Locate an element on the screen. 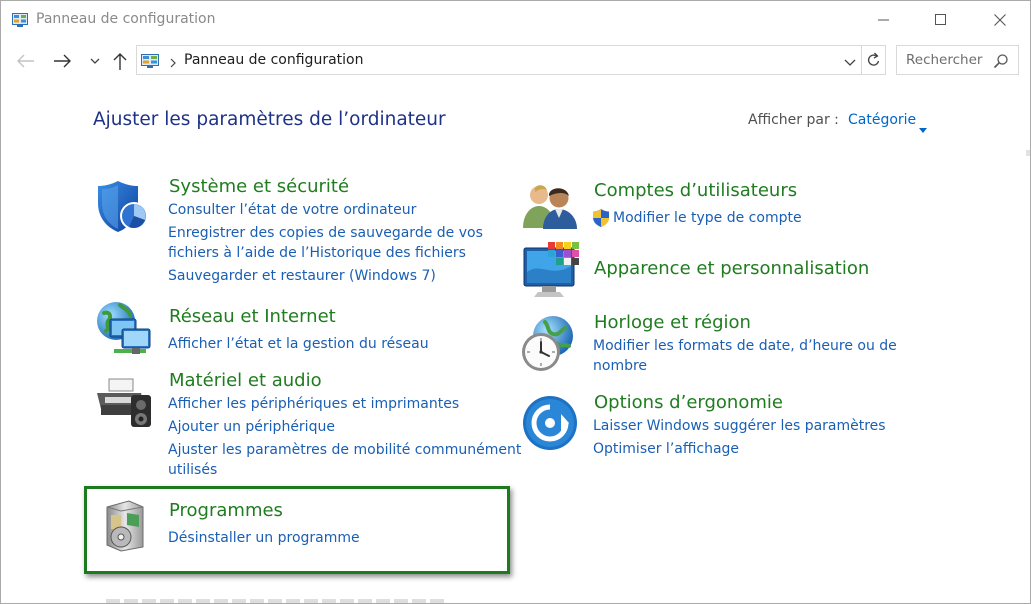 Image resolution: width=1031 pixels, height=604 pixels. navigation-bar: Panneau de configuration is located at coordinates (515, 61).